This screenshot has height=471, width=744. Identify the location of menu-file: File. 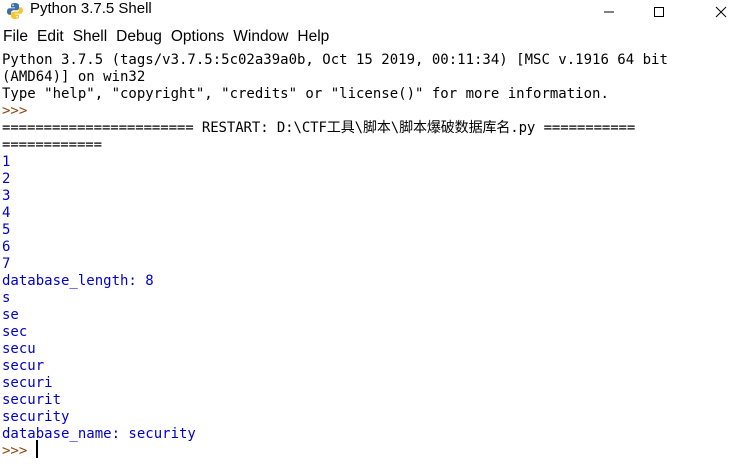
(16, 37).